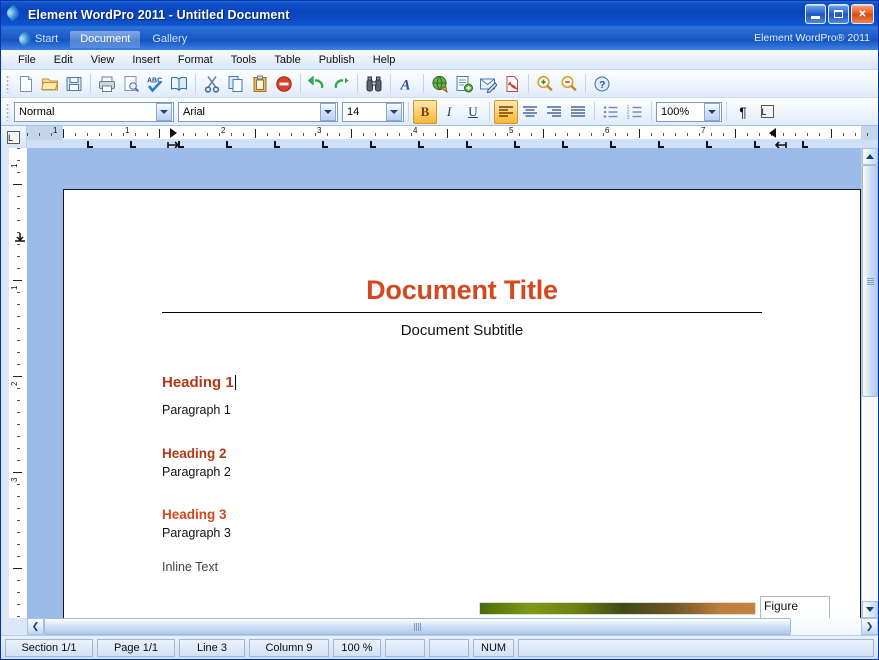  What do you see at coordinates (869, 626) in the screenshot?
I see `scroll-right-button: ❯` at bounding box center [869, 626].